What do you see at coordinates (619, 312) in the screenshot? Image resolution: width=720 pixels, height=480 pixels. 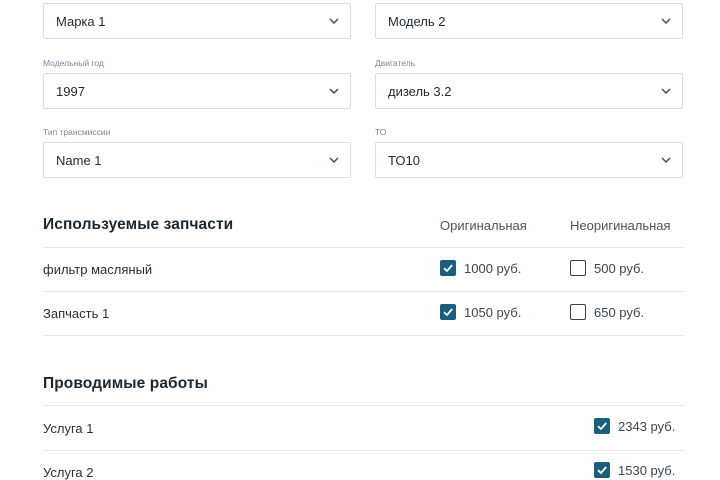 I see `nonoriginal-price: 650 руб.` at bounding box center [619, 312].